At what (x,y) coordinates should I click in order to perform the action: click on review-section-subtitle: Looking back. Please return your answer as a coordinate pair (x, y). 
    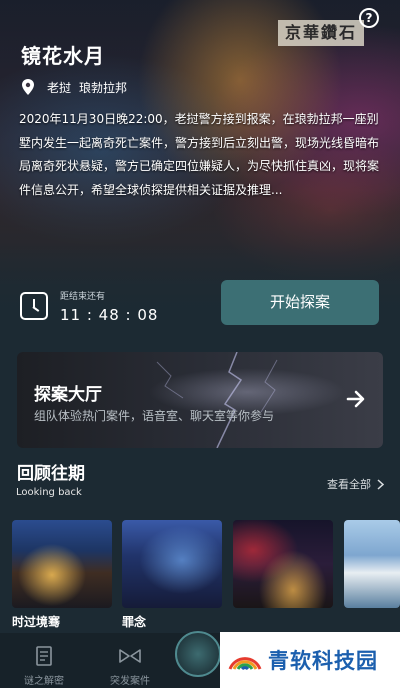
    Looking at the image, I should click on (49, 492).